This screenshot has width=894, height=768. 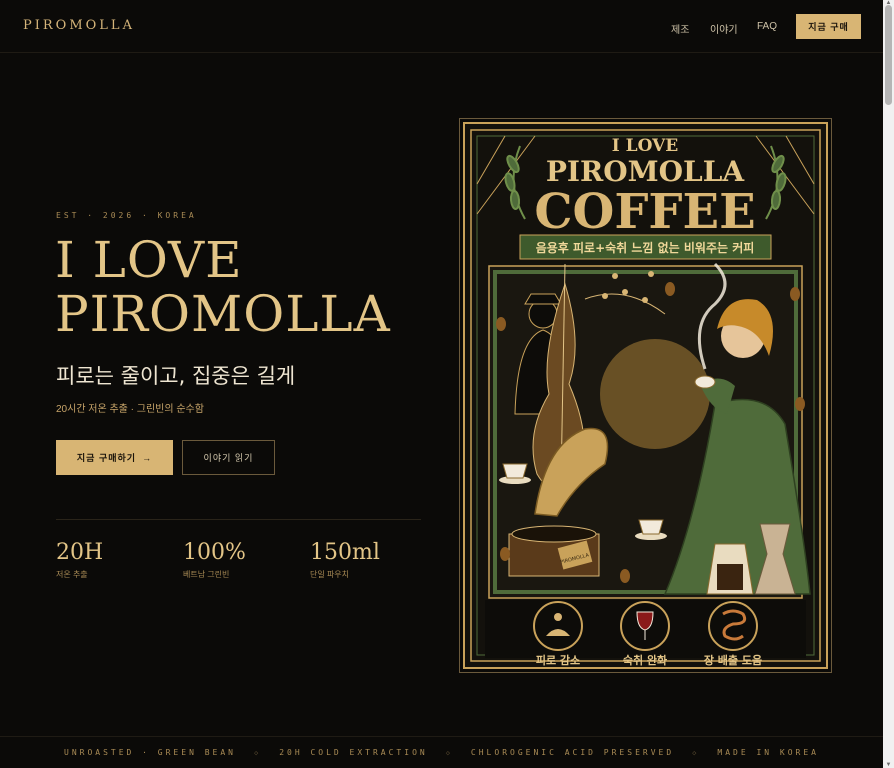 What do you see at coordinates (888, 765) in the screenshot?
I see `scroll-down-arrow-icon: ▼` at bounding box center [888, 765].